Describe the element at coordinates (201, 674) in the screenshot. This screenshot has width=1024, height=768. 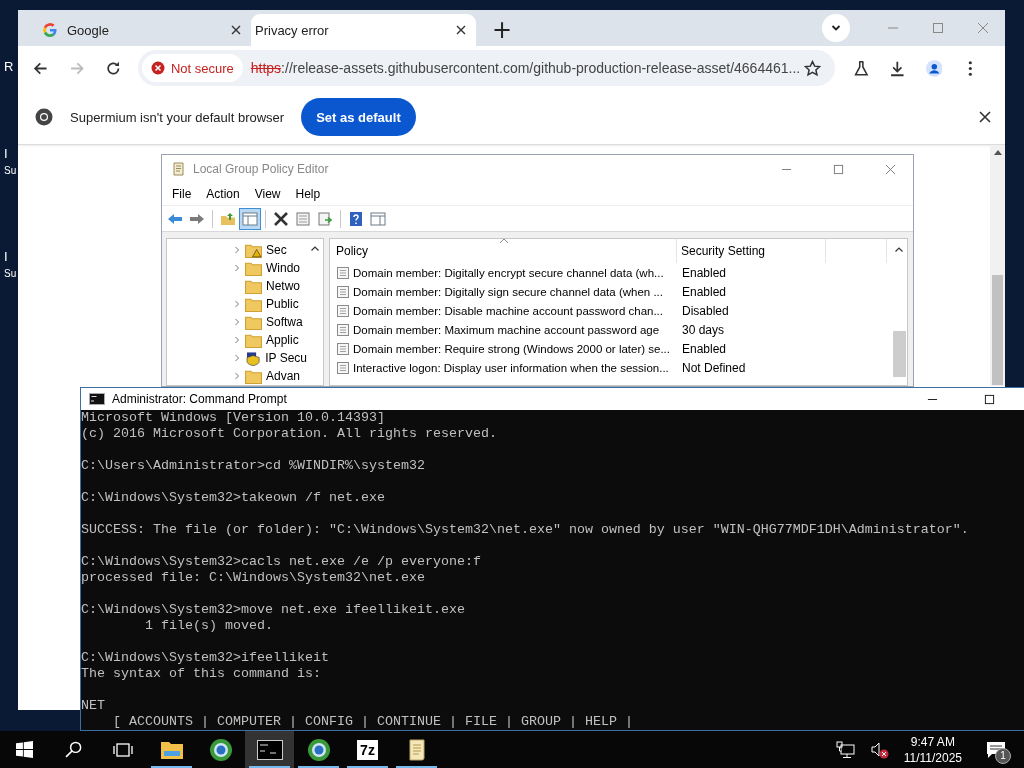
I see `console-line: The syntax of this command is:` at that location.